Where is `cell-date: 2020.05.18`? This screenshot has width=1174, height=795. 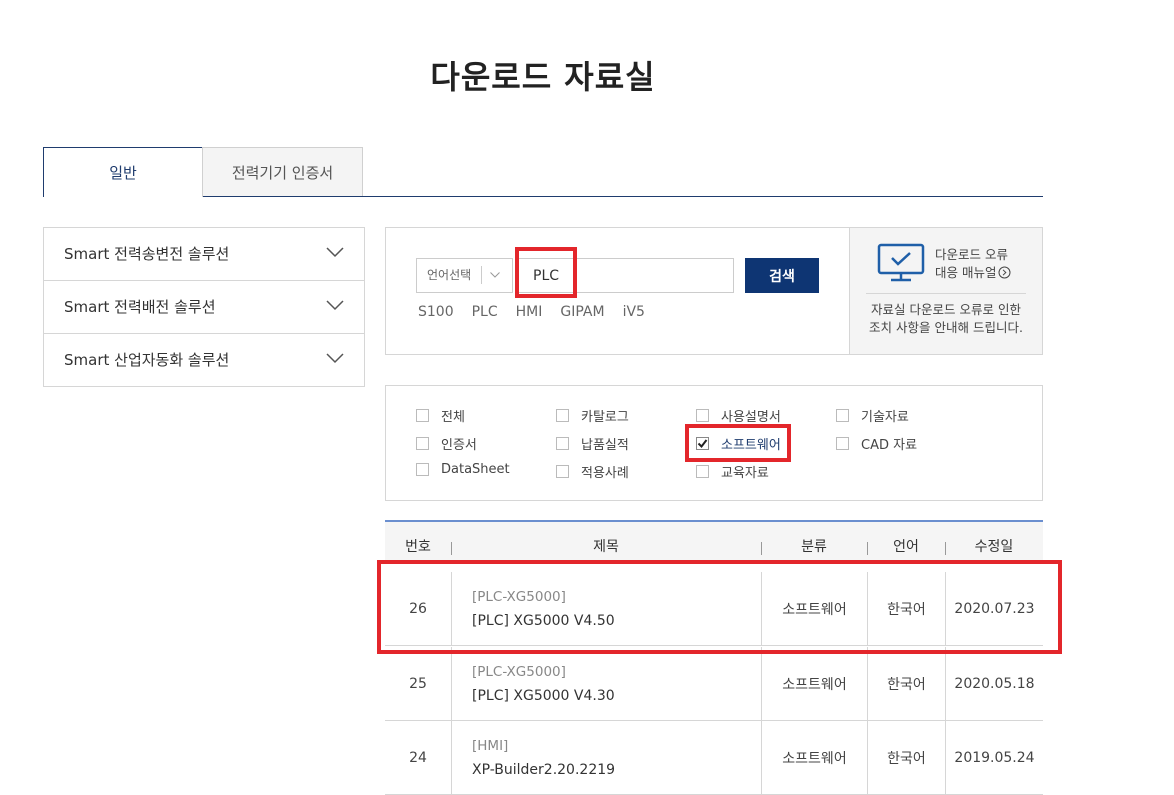
cell-date: 2020.05.18 is located at coordinates (994, 683).